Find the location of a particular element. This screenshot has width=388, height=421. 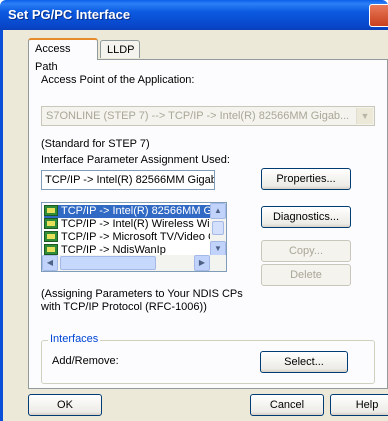

cancel-button: Cancel is located at coordinates (287, 405).